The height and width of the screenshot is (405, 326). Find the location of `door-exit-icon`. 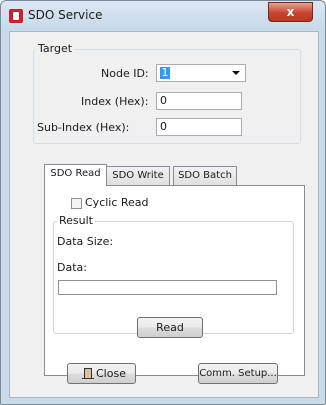

door-exit-icon is located at coordinates (88, 373).